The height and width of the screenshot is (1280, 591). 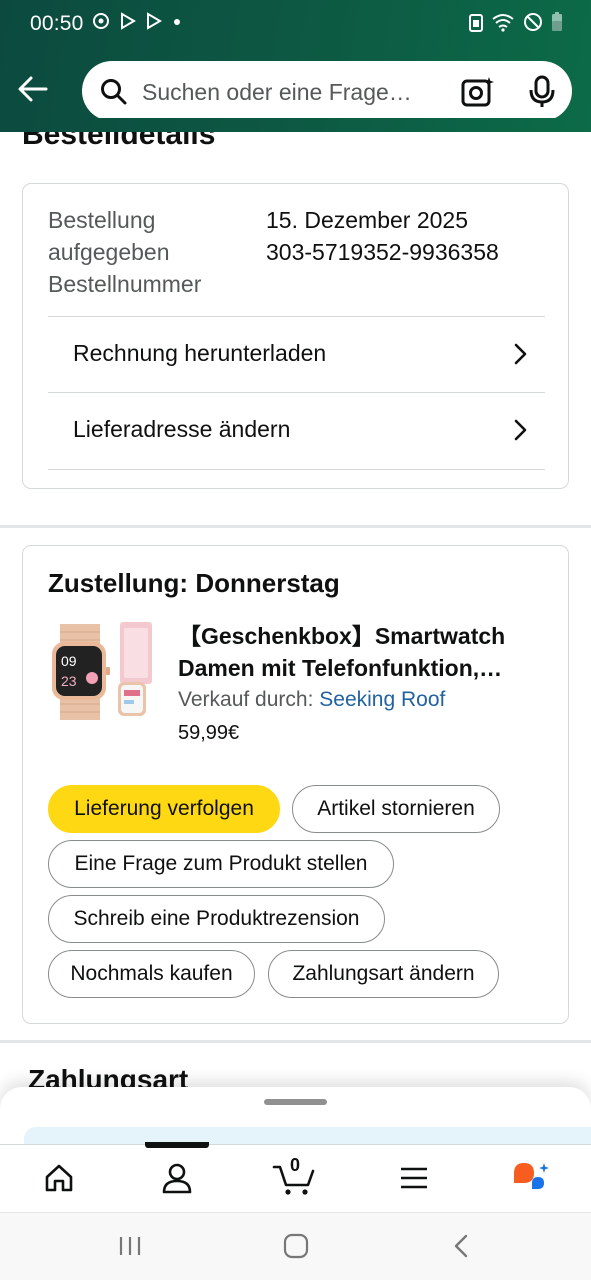 I want to click on order-date-label: Bestellung aufgegeben, so click(x=109, y=236).